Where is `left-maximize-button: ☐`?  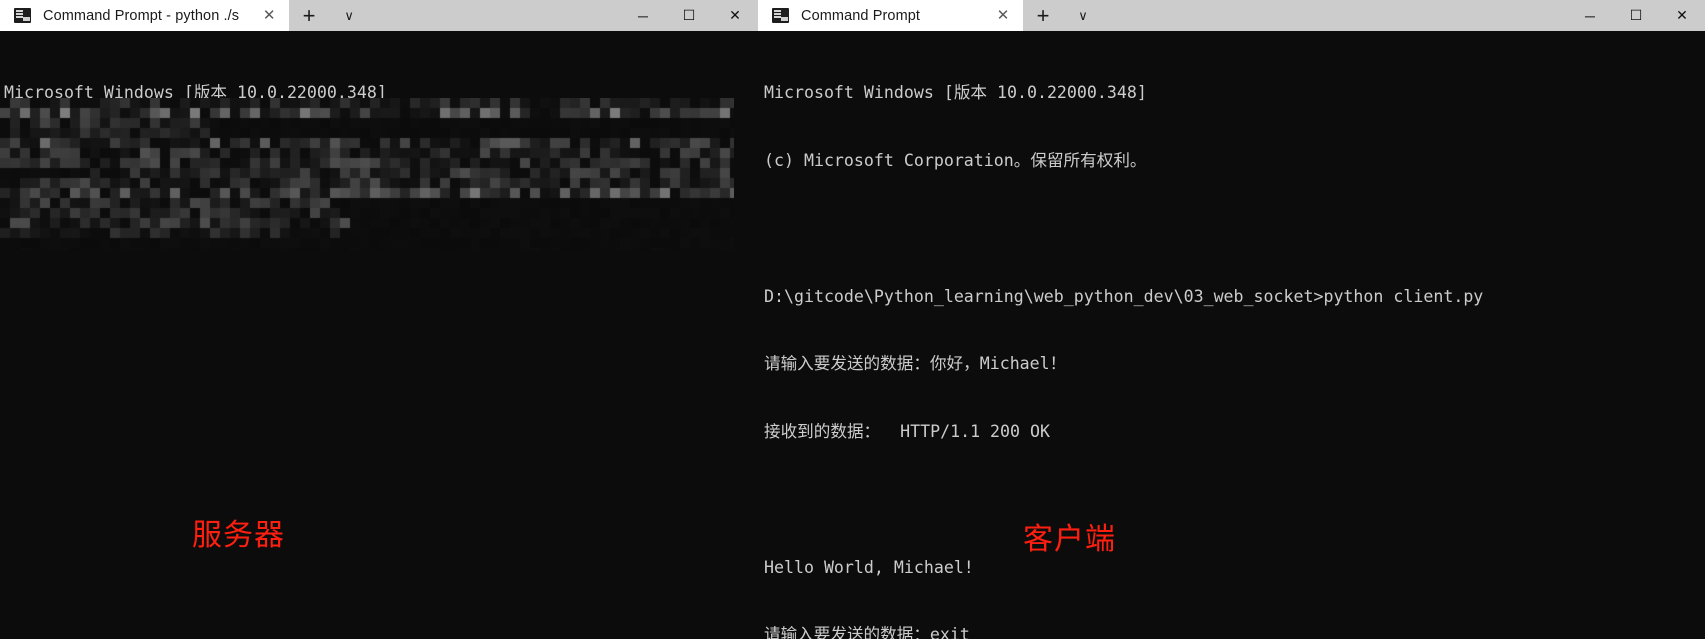
left-maximize-button: ☐ is located at coordinates (689, 15).